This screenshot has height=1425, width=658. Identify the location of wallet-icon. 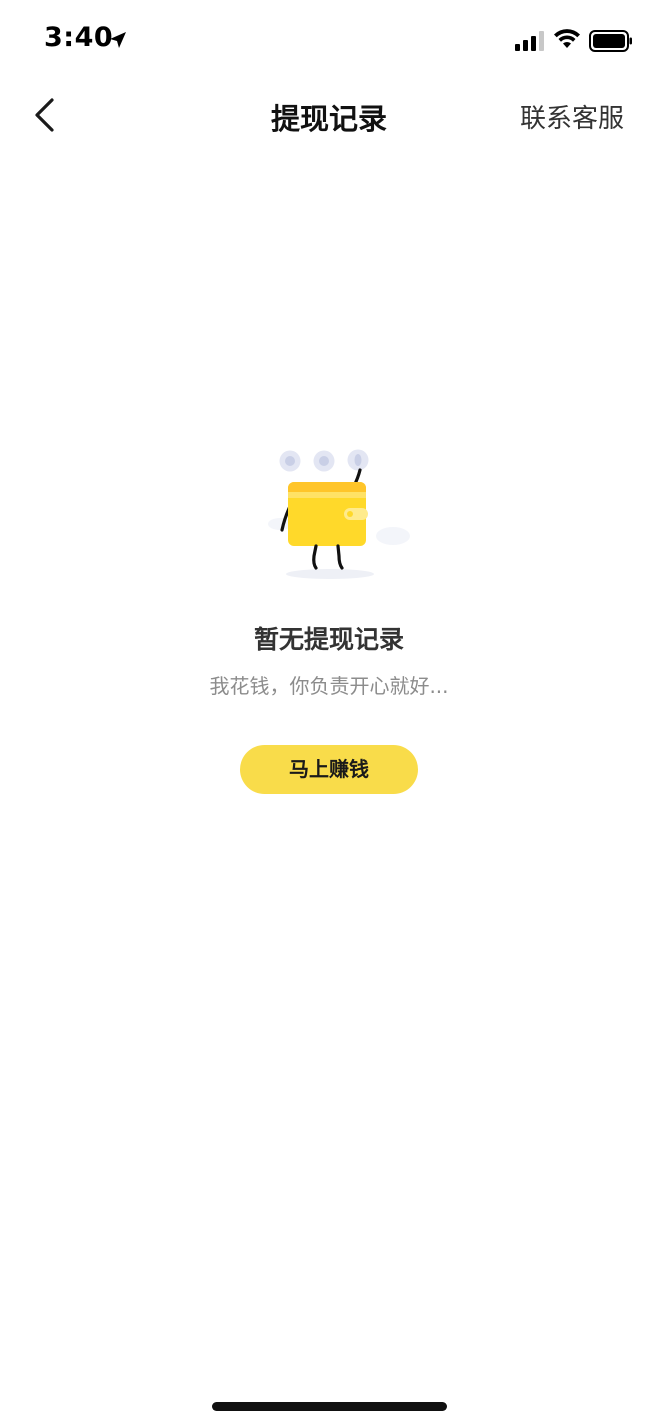
(328, 514).